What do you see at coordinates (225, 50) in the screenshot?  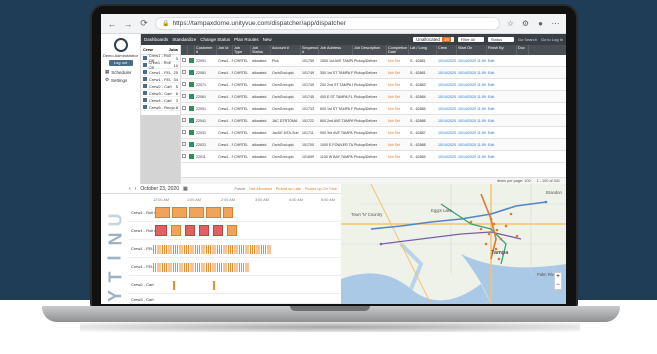 I see `column-header: Job Id` at bounding box center [225, 50].